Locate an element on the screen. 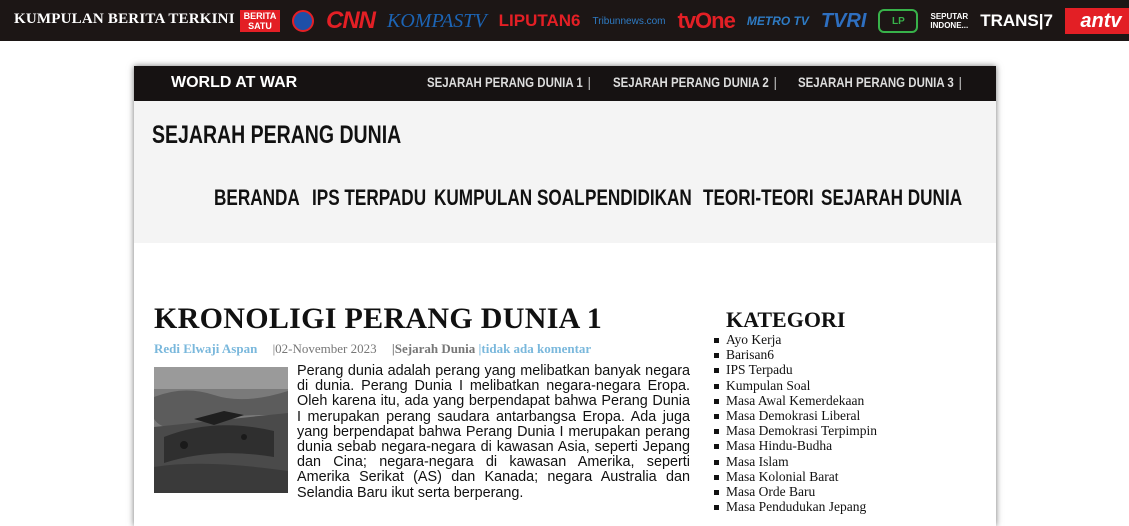  category-heading: KATEGORI is located at coordinates (786, 319).